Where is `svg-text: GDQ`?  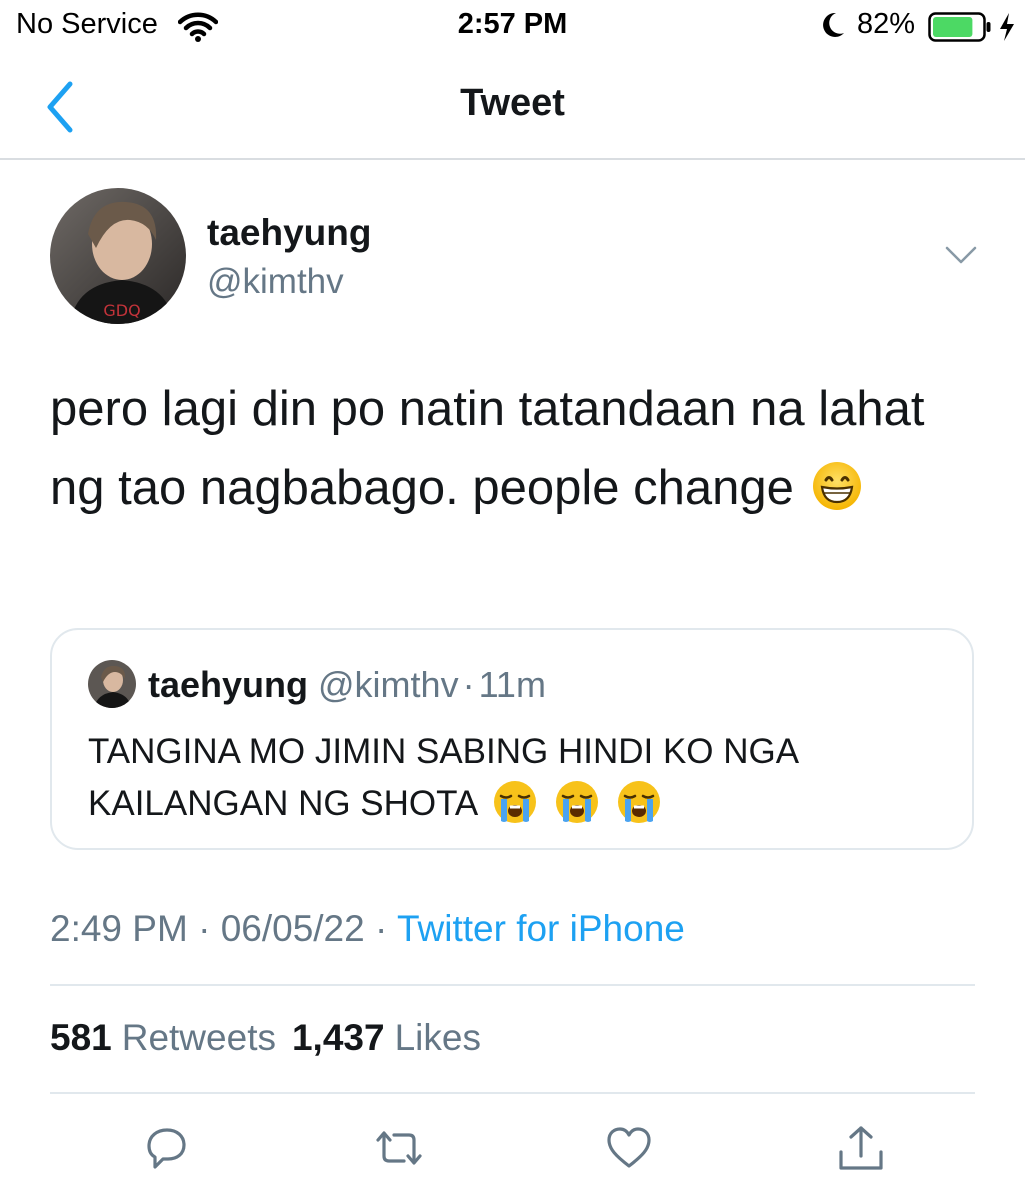 svg-text: GDQ is located at coordinates (121, 310).